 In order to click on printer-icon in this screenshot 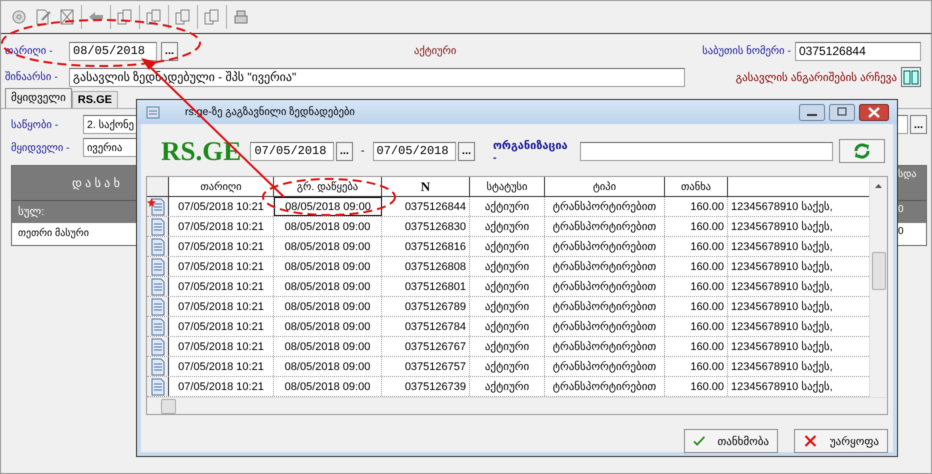, I will do `click(241, 17)`.